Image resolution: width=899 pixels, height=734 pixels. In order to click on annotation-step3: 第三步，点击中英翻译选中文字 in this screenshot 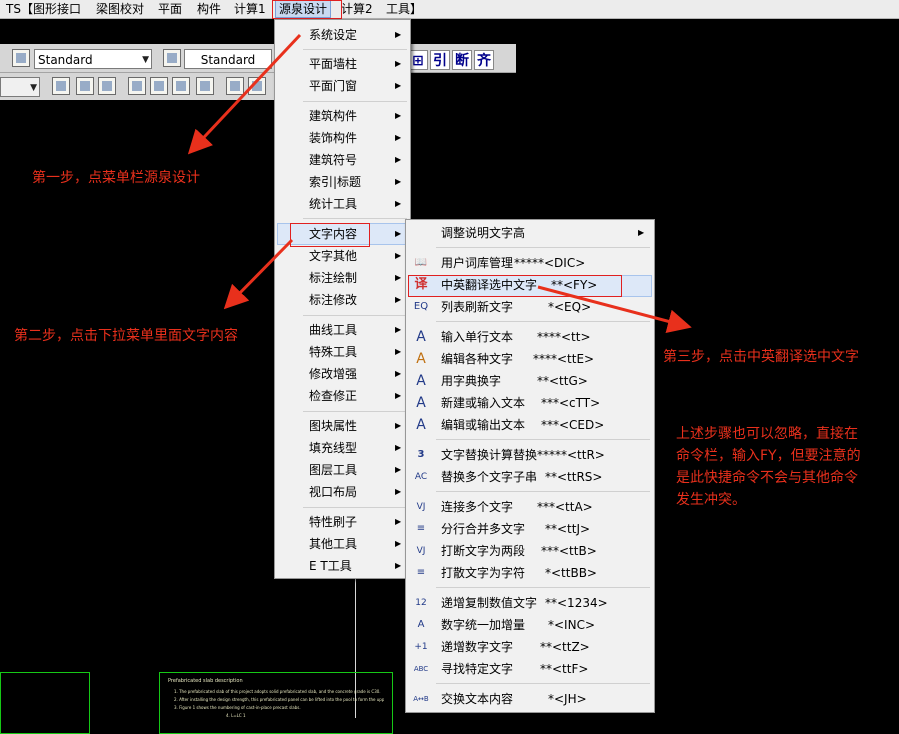, I will do `click(761, 357)`.